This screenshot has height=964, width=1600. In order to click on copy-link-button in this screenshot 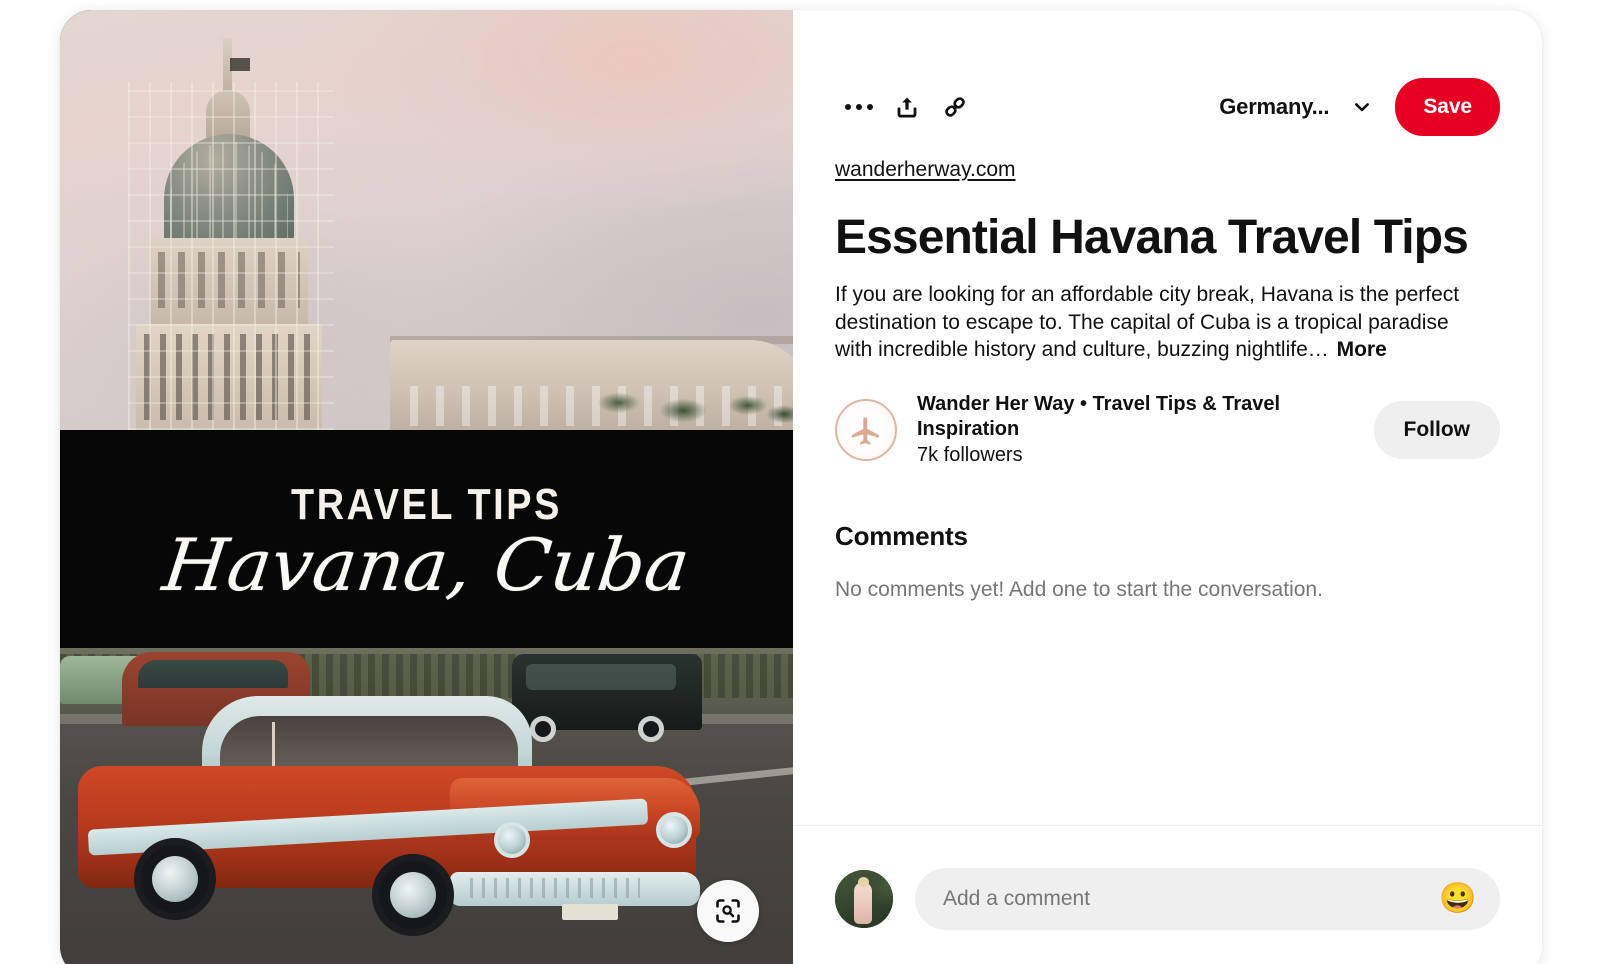, I will do `click(955, 107)`.